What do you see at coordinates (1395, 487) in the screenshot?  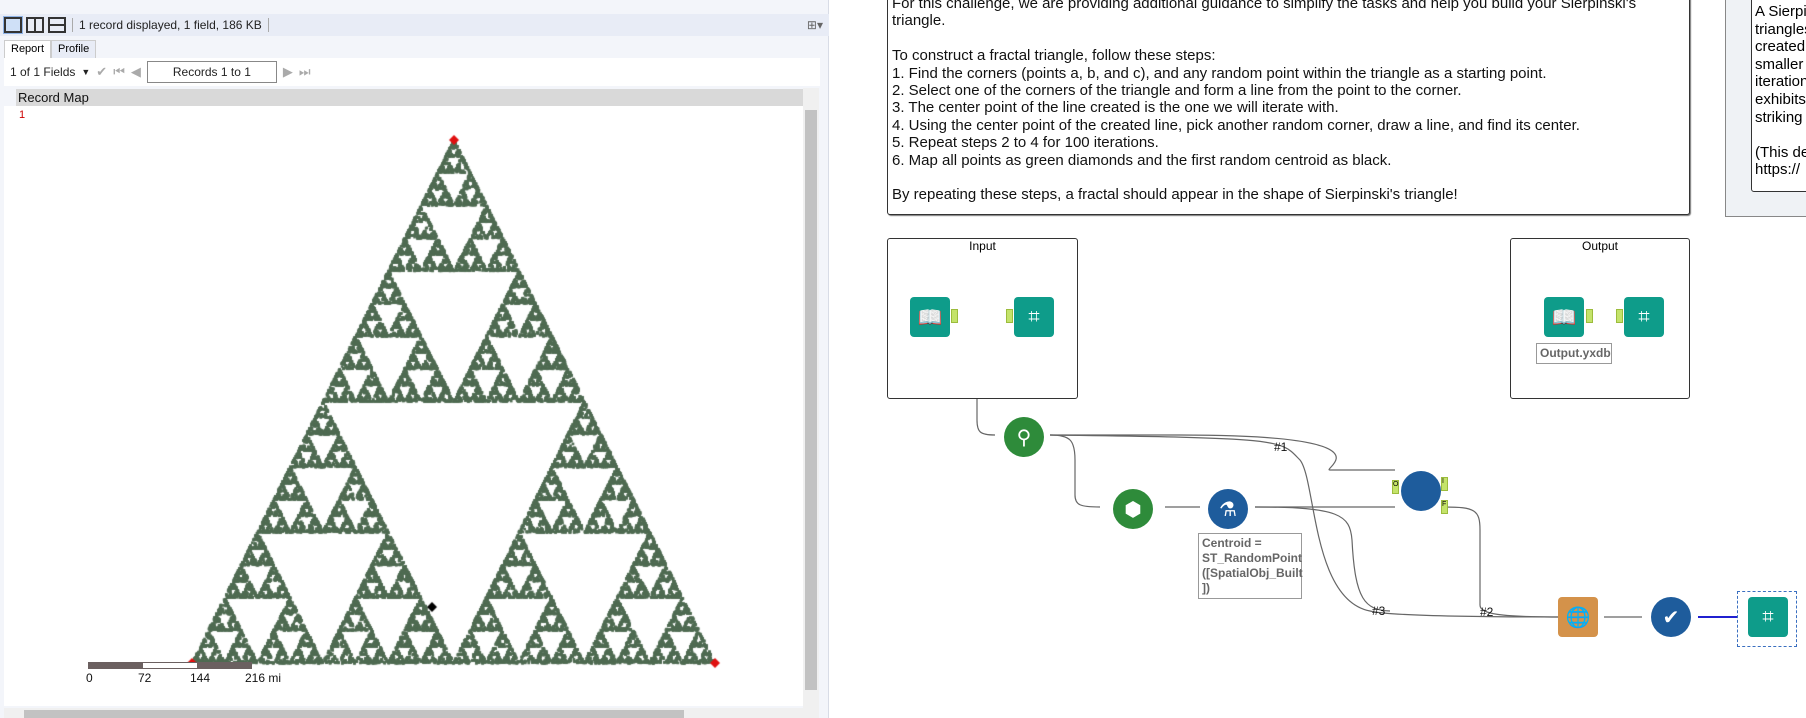 I see `filter-input-anchor: O` at bounding box center [1395, 487].